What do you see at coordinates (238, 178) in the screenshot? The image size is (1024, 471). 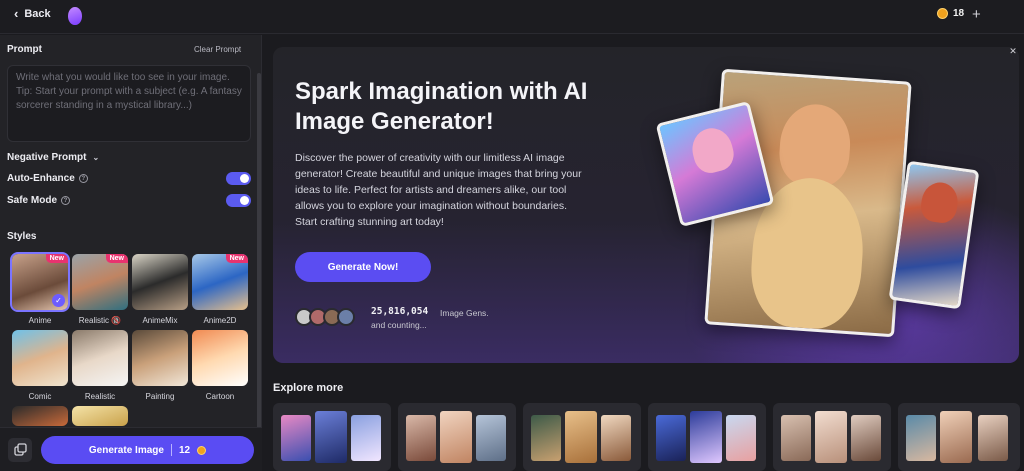 I see `auto-enhance-toggle` at bounding box center [238, 178].